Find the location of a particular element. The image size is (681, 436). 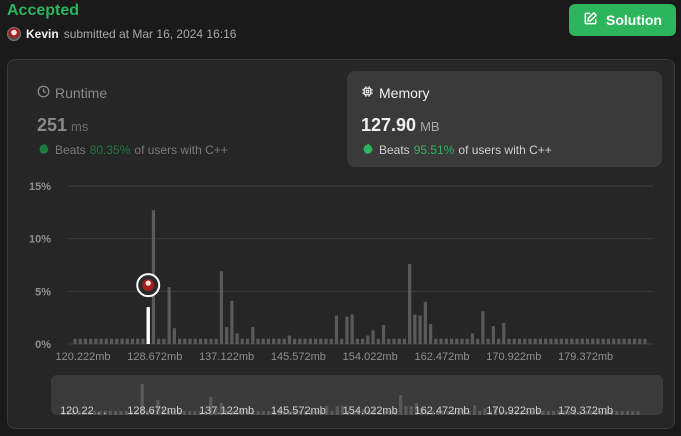

submitter-name: Kevin is located at coordinates (42, 34).